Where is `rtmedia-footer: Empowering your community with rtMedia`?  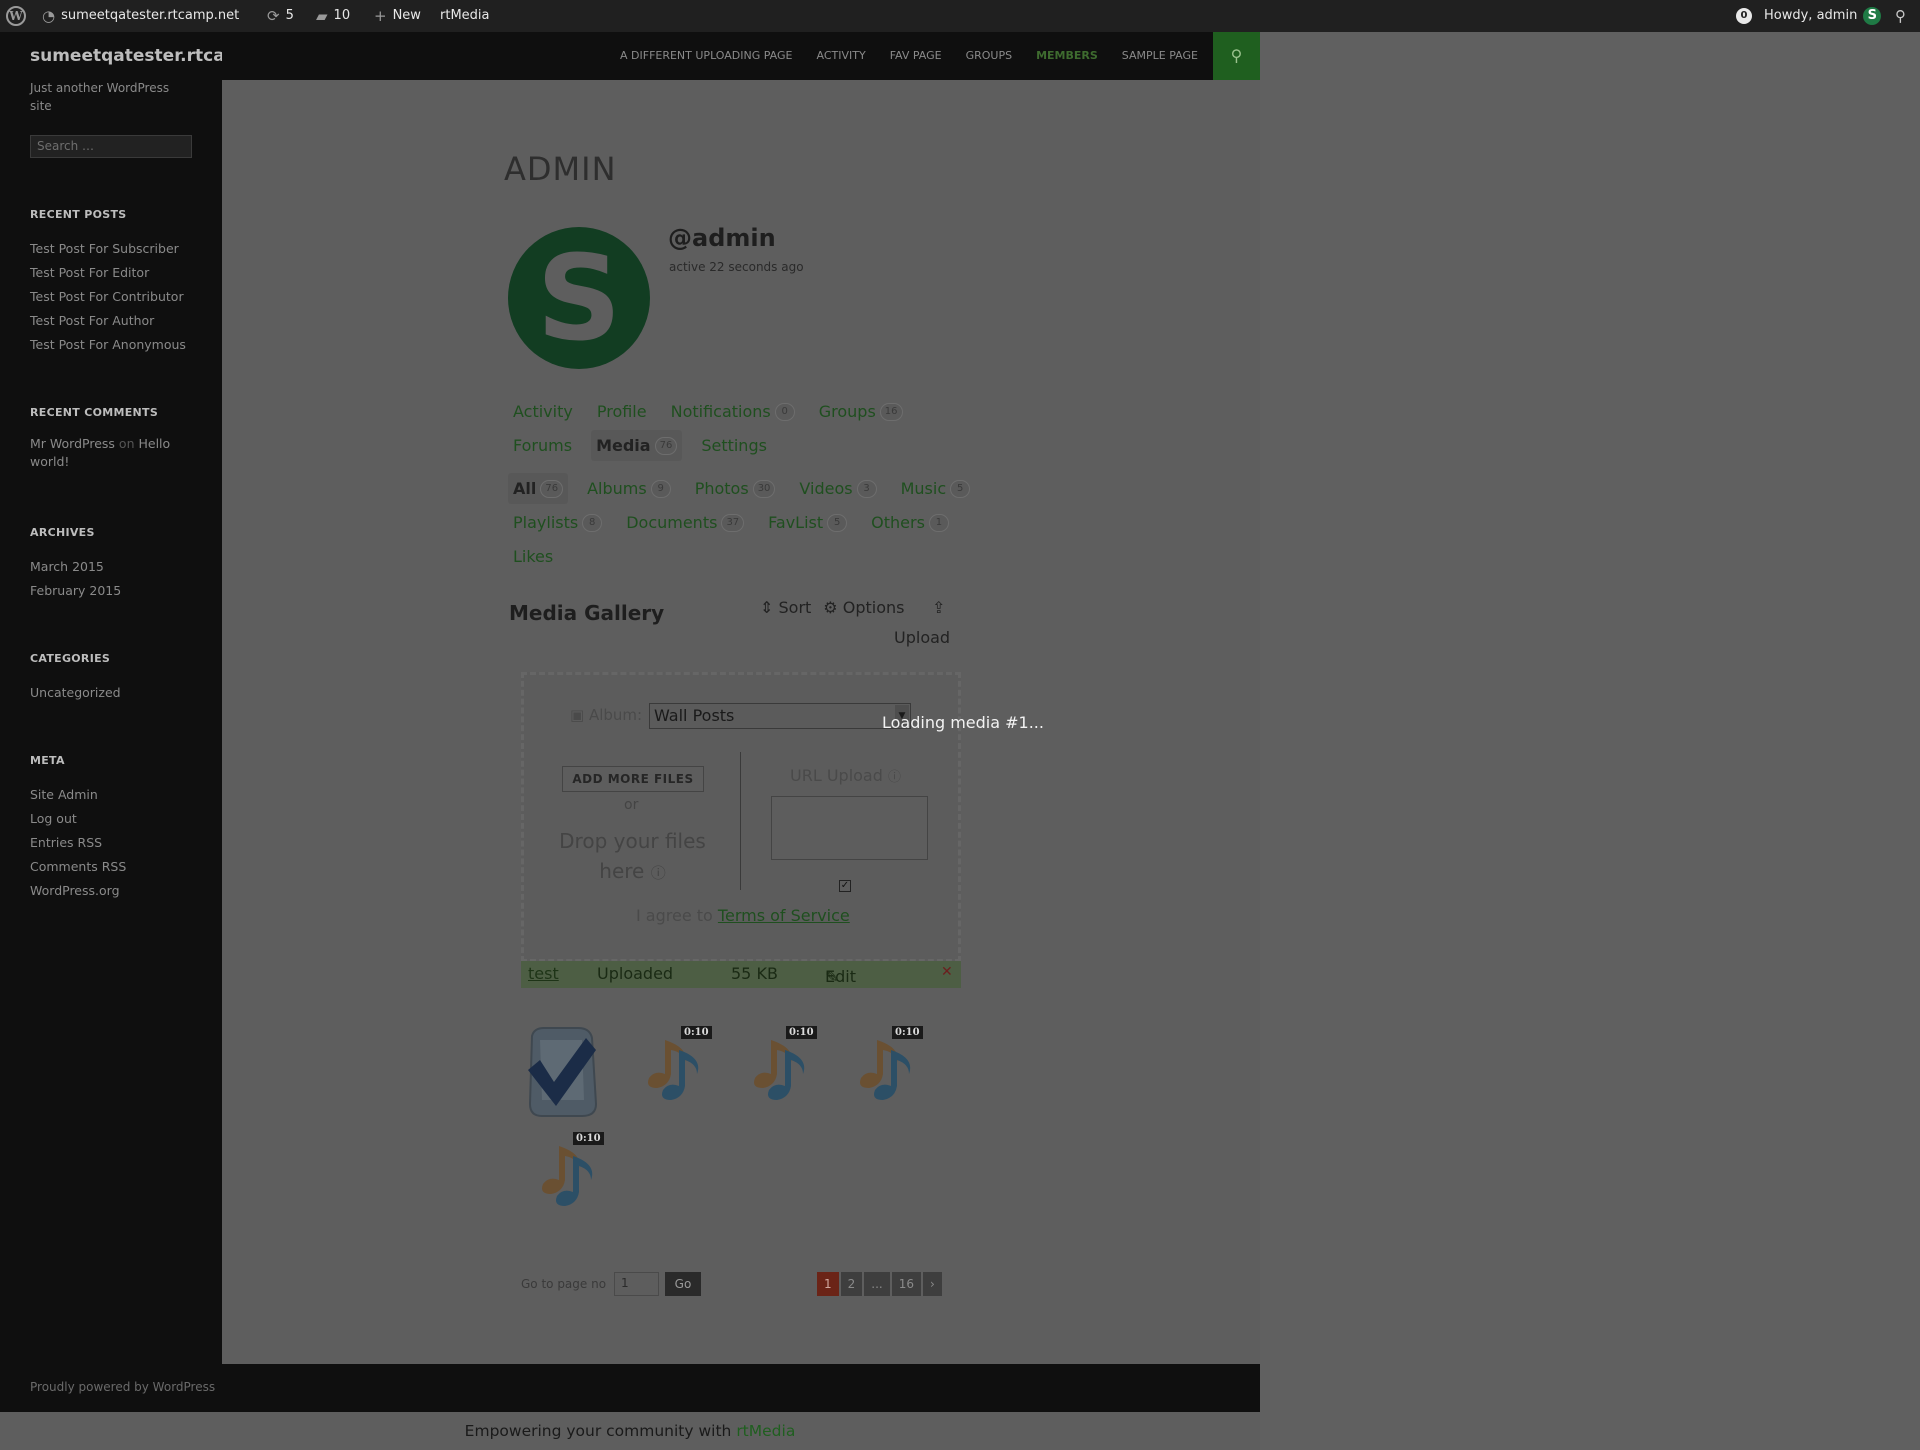 rtmedia-footer: Empowering your community with rtMedia is located at coordinates (630, 1431).